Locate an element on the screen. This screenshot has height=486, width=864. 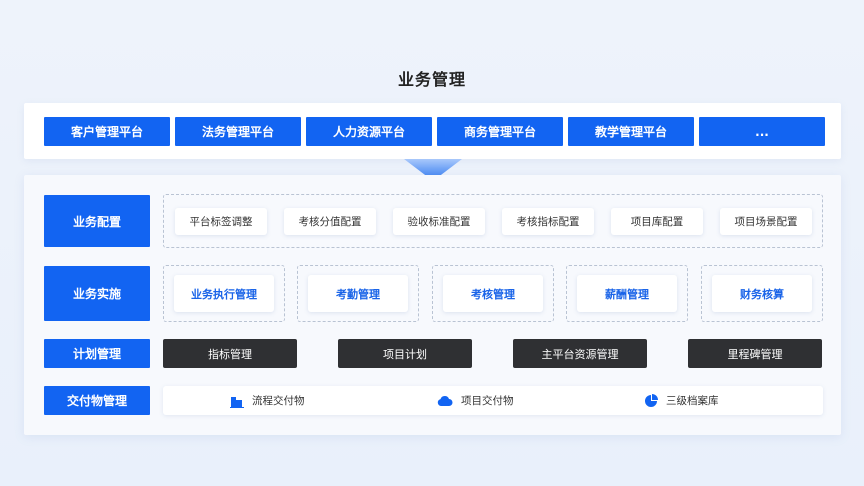
platform-hr: 人力资源平台 is located at coordinates (369, 131).